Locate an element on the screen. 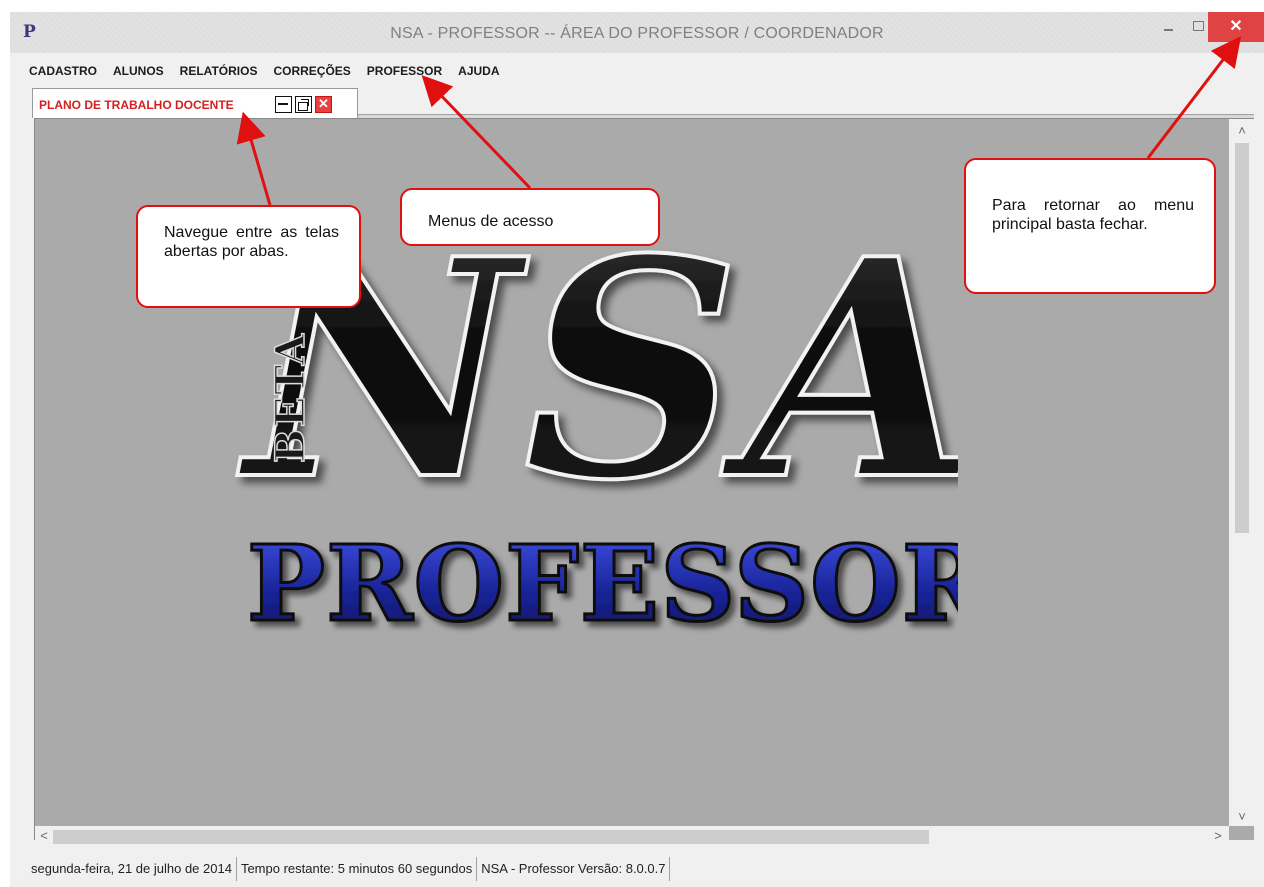 The image size is (1264, 887). callout-tabs-note: Navegue entre as telas abertas por abas. is located at coordinates (248, 256).